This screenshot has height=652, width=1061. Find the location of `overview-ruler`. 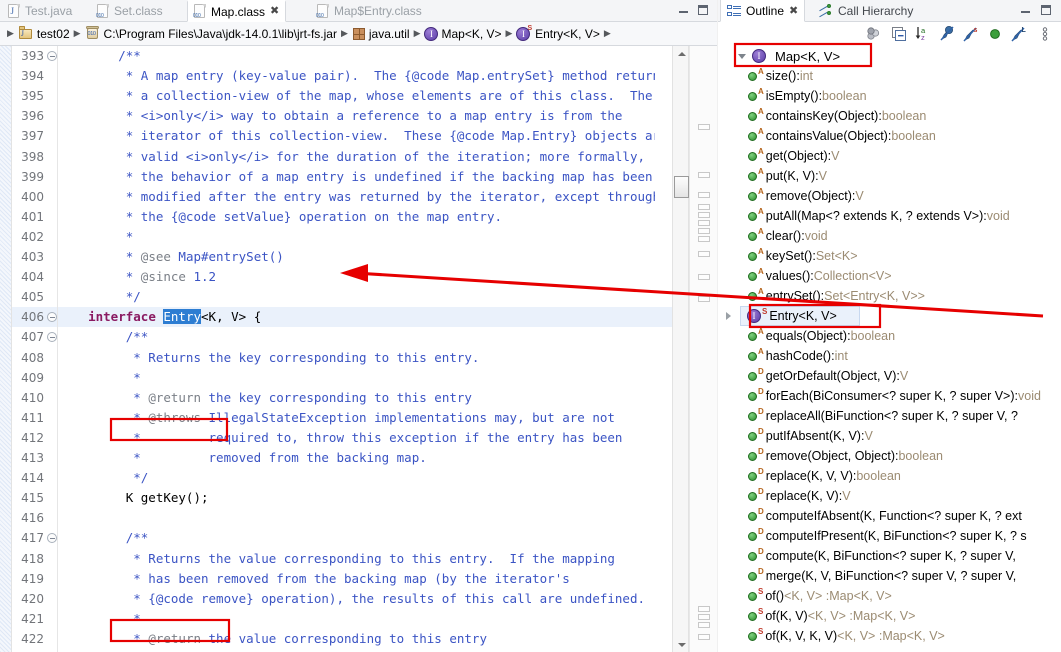

overview-ruler is located at coordinates (703, 349).